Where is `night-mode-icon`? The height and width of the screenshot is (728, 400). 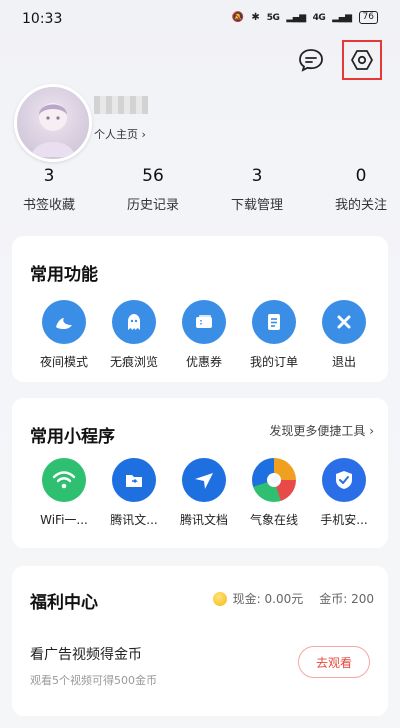
night-mode-icon is located at coordinates (64, 322).